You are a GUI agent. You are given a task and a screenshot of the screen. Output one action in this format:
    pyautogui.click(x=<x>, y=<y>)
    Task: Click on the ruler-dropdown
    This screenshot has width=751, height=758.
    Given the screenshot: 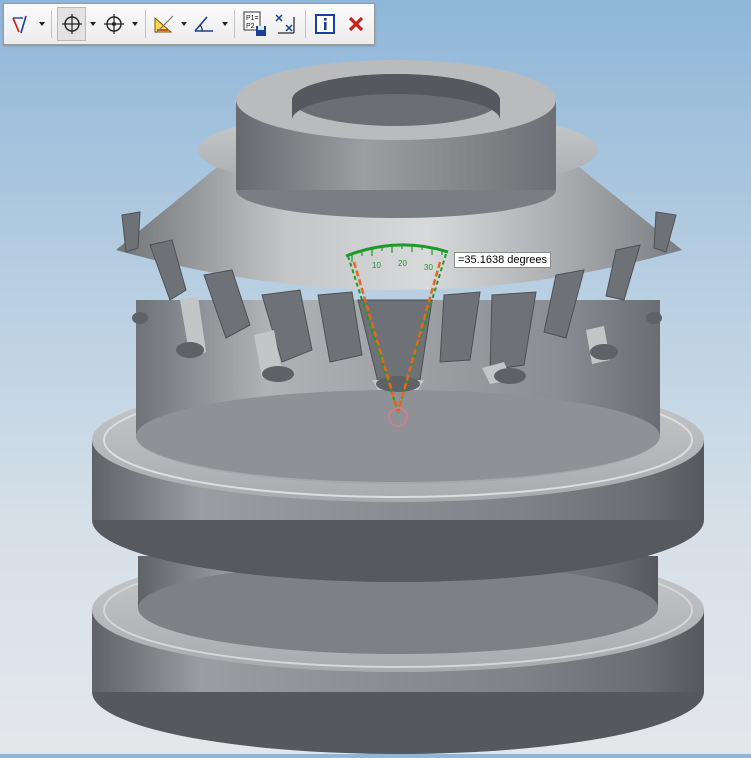 What is the action you would take?
    pyautogui.click(x=184, y=24)
    